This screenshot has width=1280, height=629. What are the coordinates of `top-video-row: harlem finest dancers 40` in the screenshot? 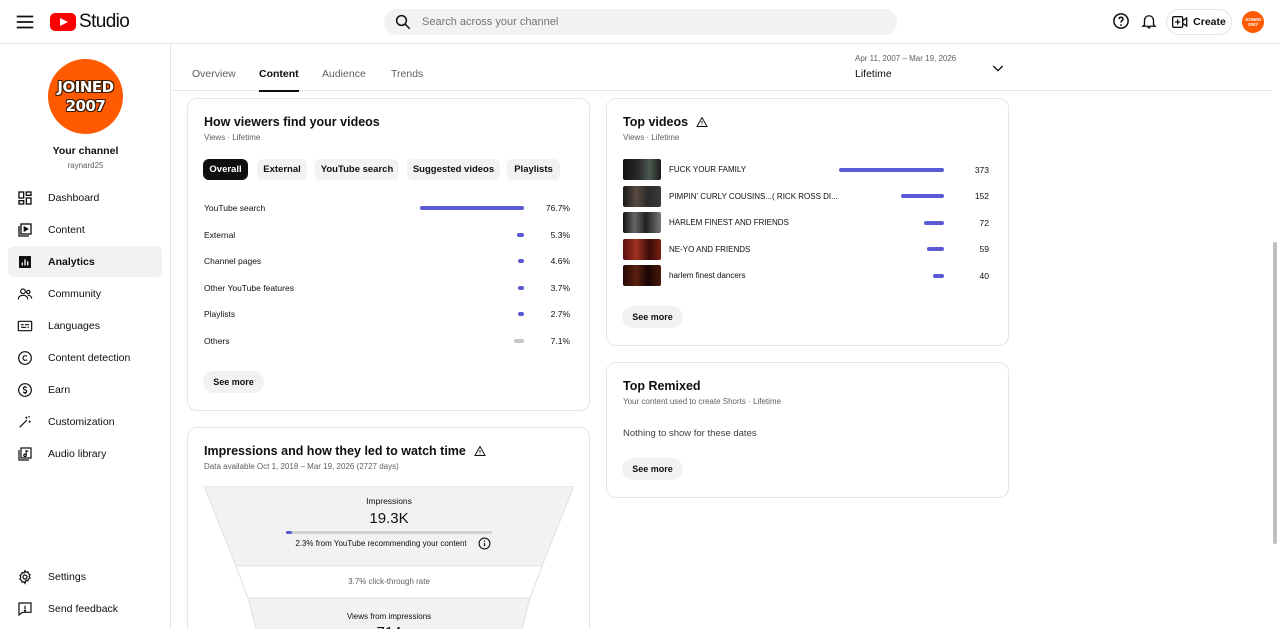 It's located at (806, 276).